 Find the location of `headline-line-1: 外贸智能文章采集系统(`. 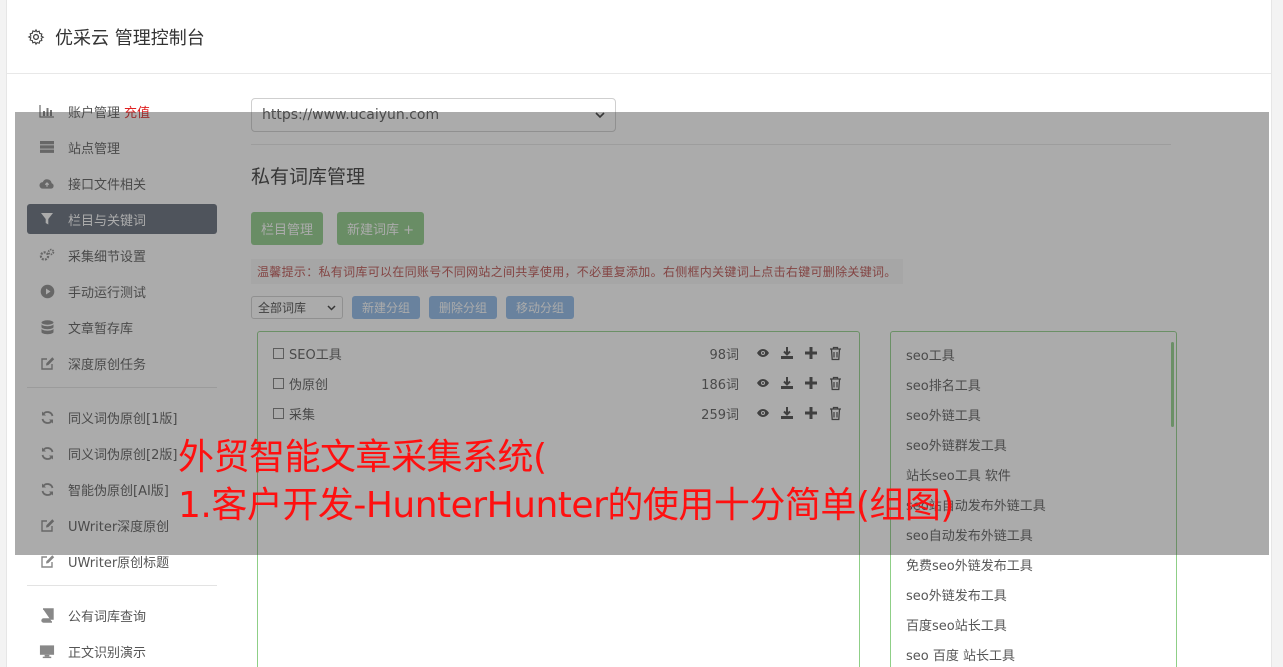

headline-line-1: 外贸智能文章采集系统( is located at coordinates (362, 457).